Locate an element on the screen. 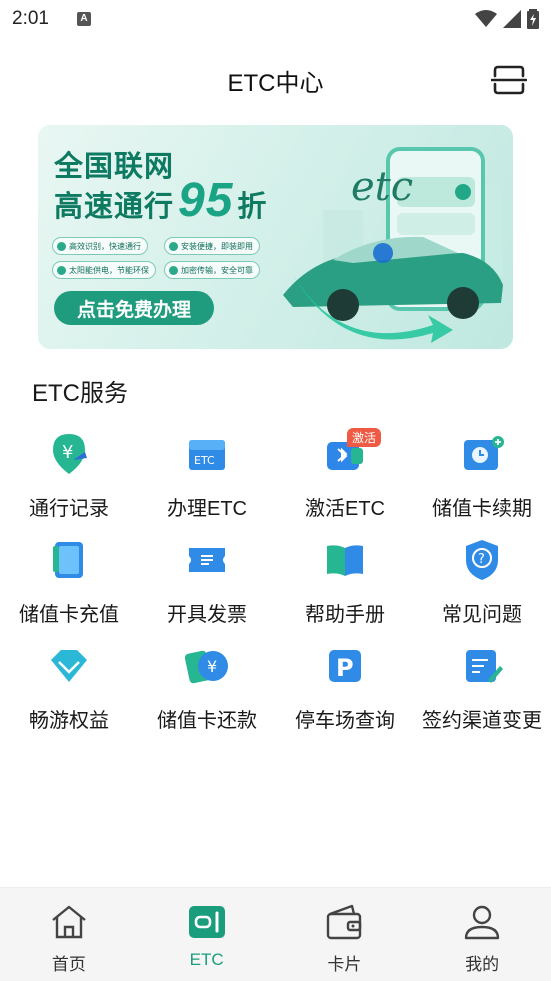  etc-card-icon: ETC is located at coordinates (207, 455).